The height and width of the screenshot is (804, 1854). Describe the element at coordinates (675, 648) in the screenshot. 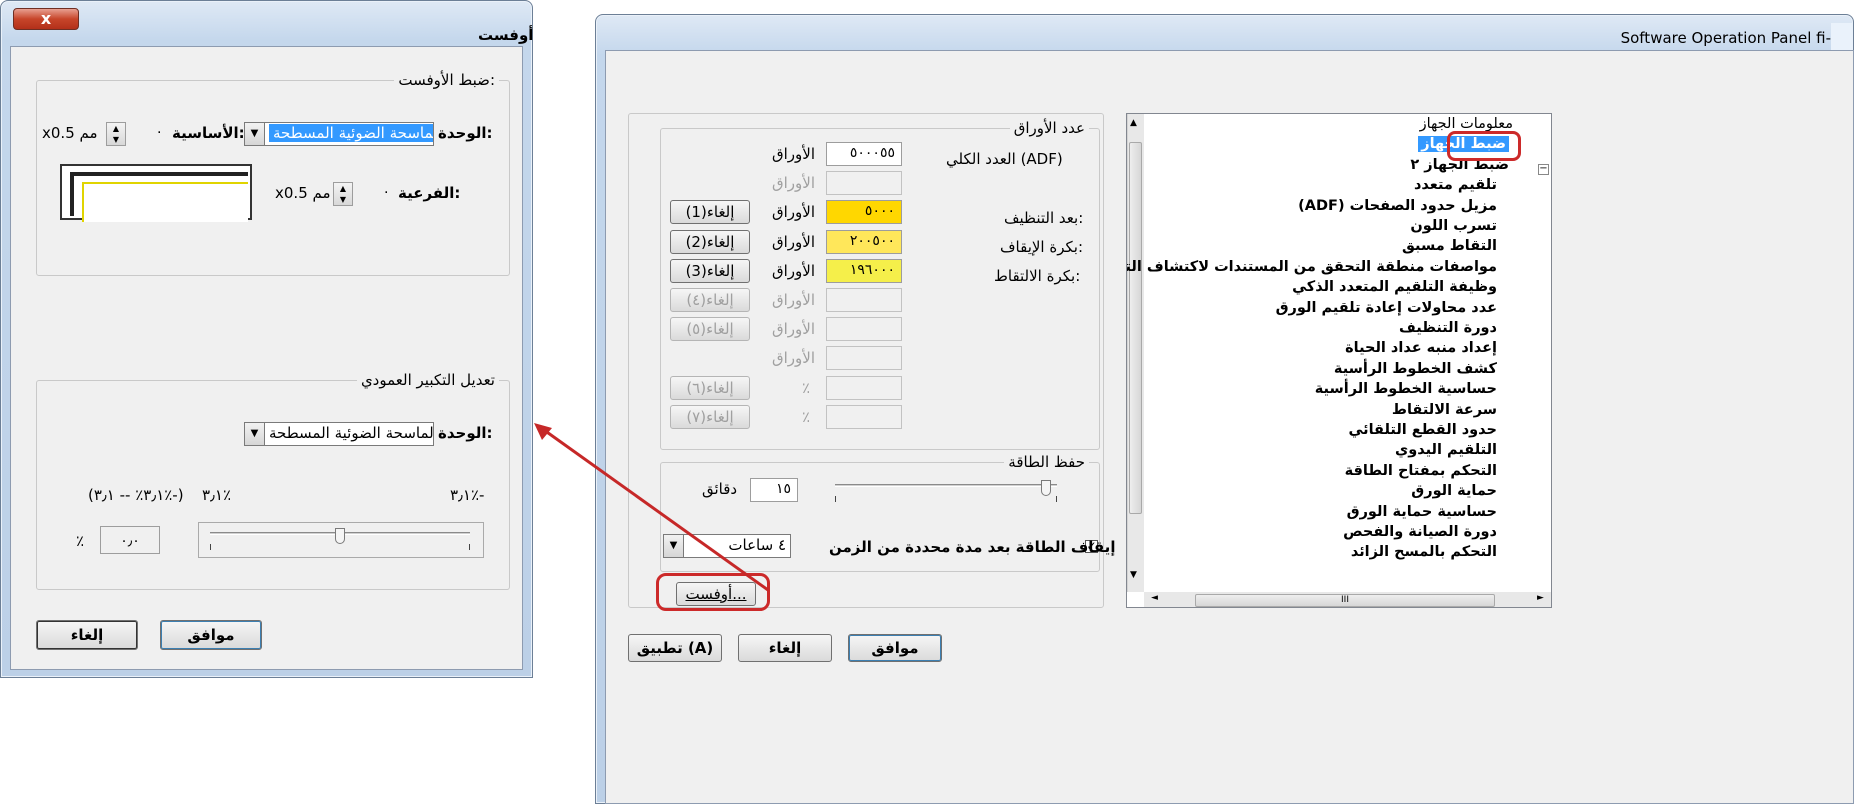

I see `apply-button: تطبيق (A)` at that location.